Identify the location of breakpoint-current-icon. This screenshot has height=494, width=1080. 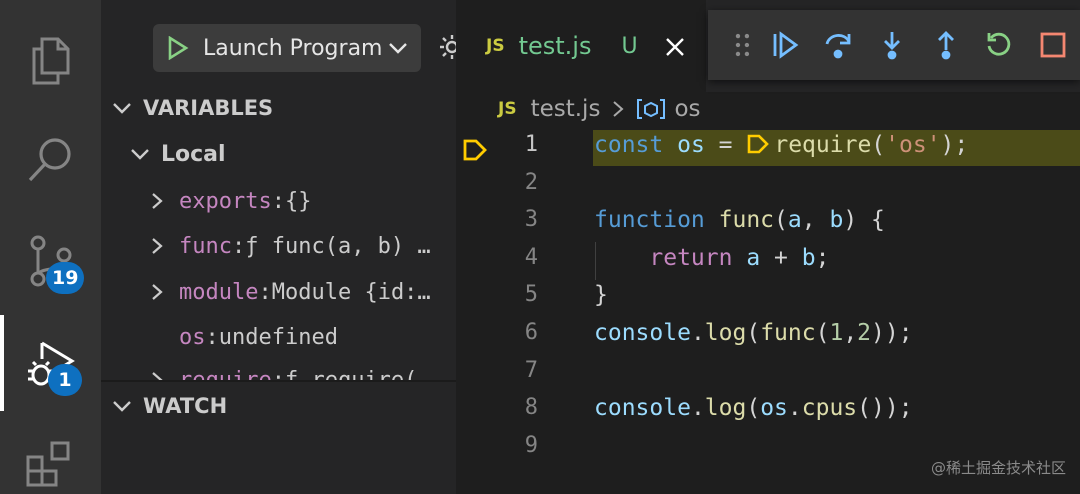
(475, 150).